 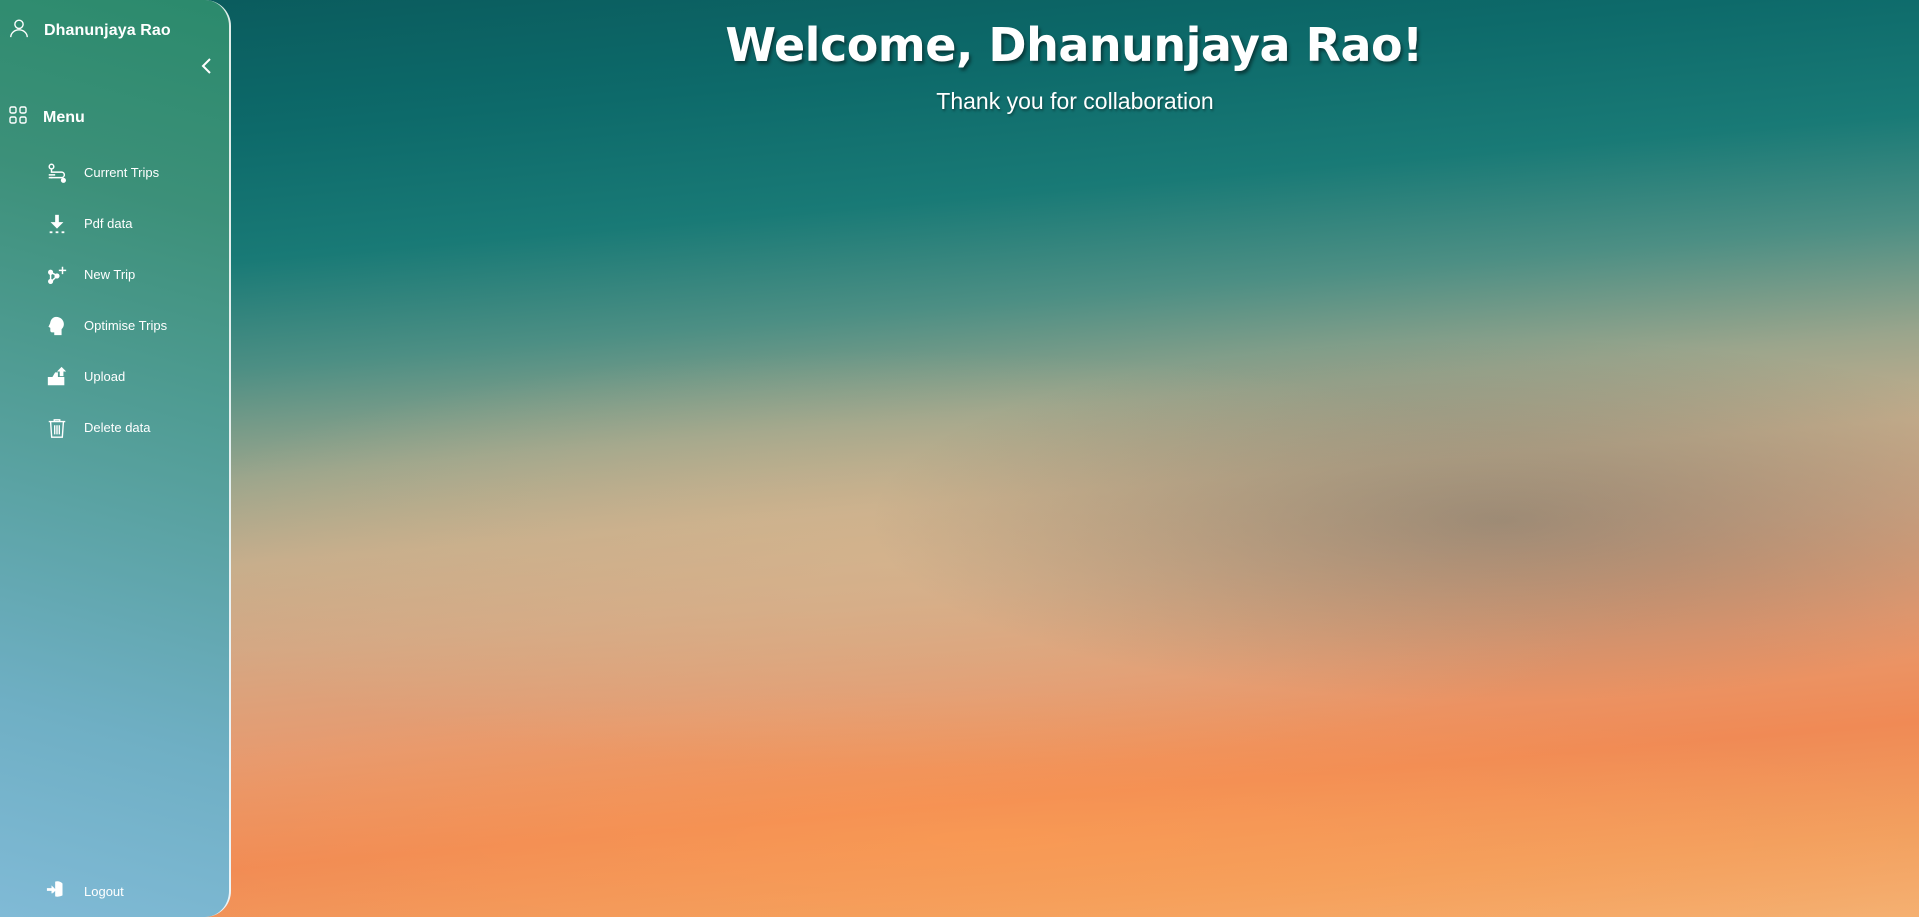 What do you see at coordinates (108, 223) in the screenshot?
I see `sidebar-item-label: Pdf data` at bounding box center [108, 223].